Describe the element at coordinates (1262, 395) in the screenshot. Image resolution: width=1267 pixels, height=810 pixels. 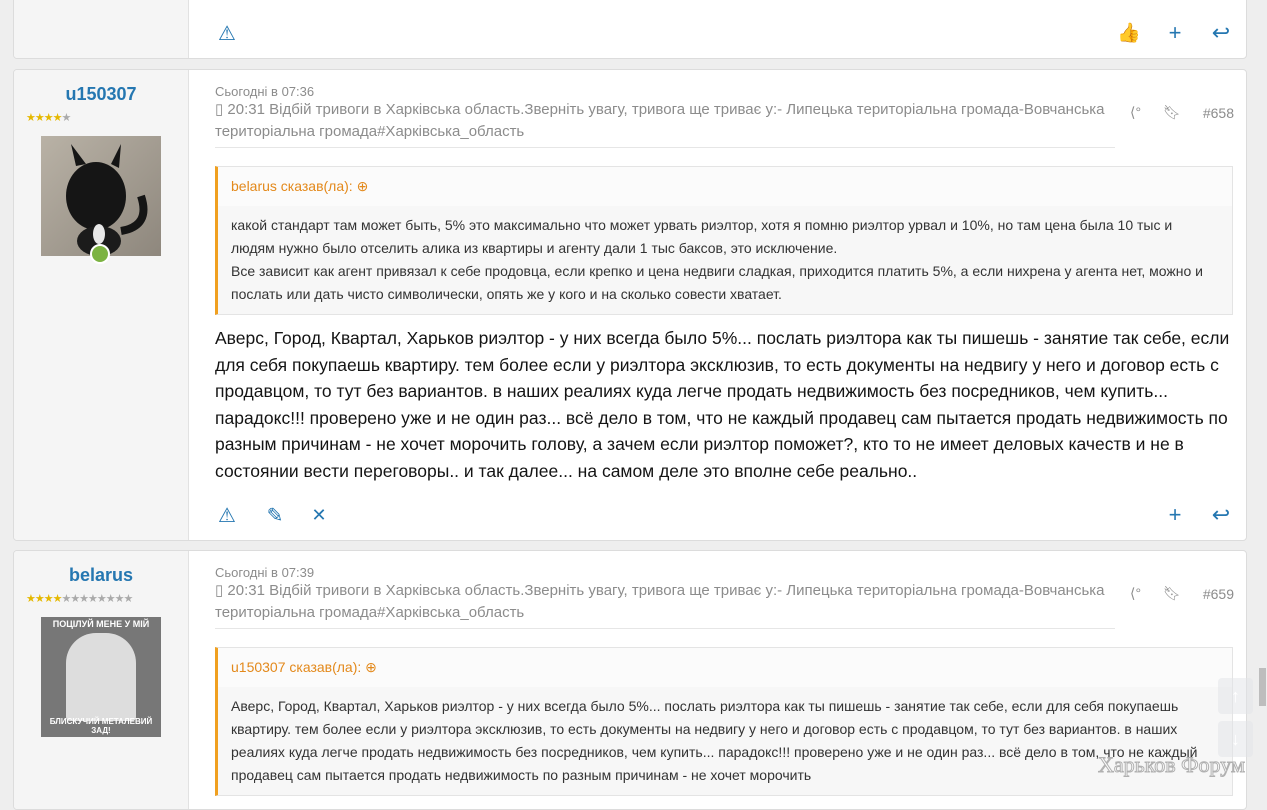
I see `scrollbar` at that location.